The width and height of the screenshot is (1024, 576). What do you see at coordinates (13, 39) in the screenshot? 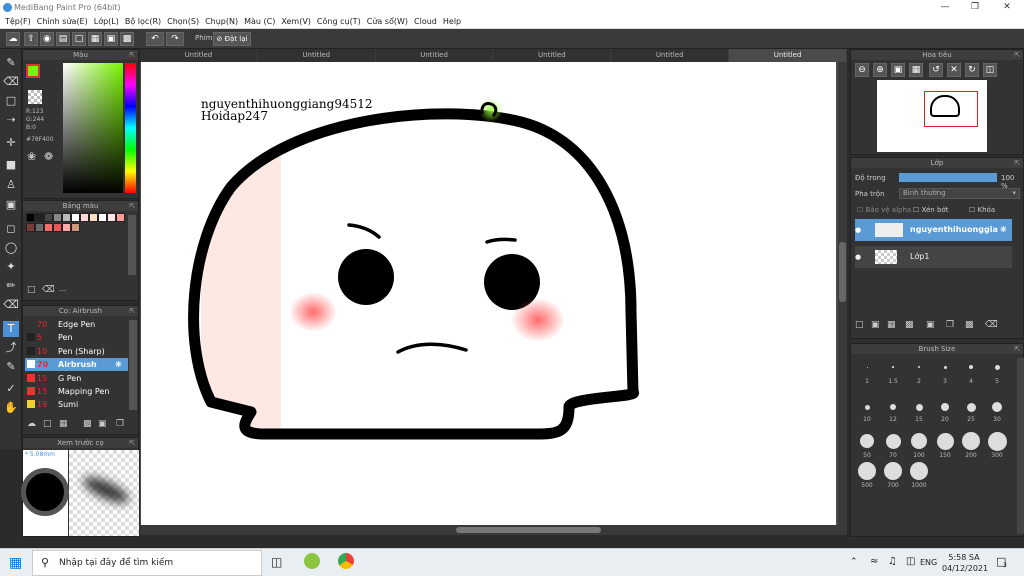
I see `cloud-icon: ☁` at bounding box center [13, 39].